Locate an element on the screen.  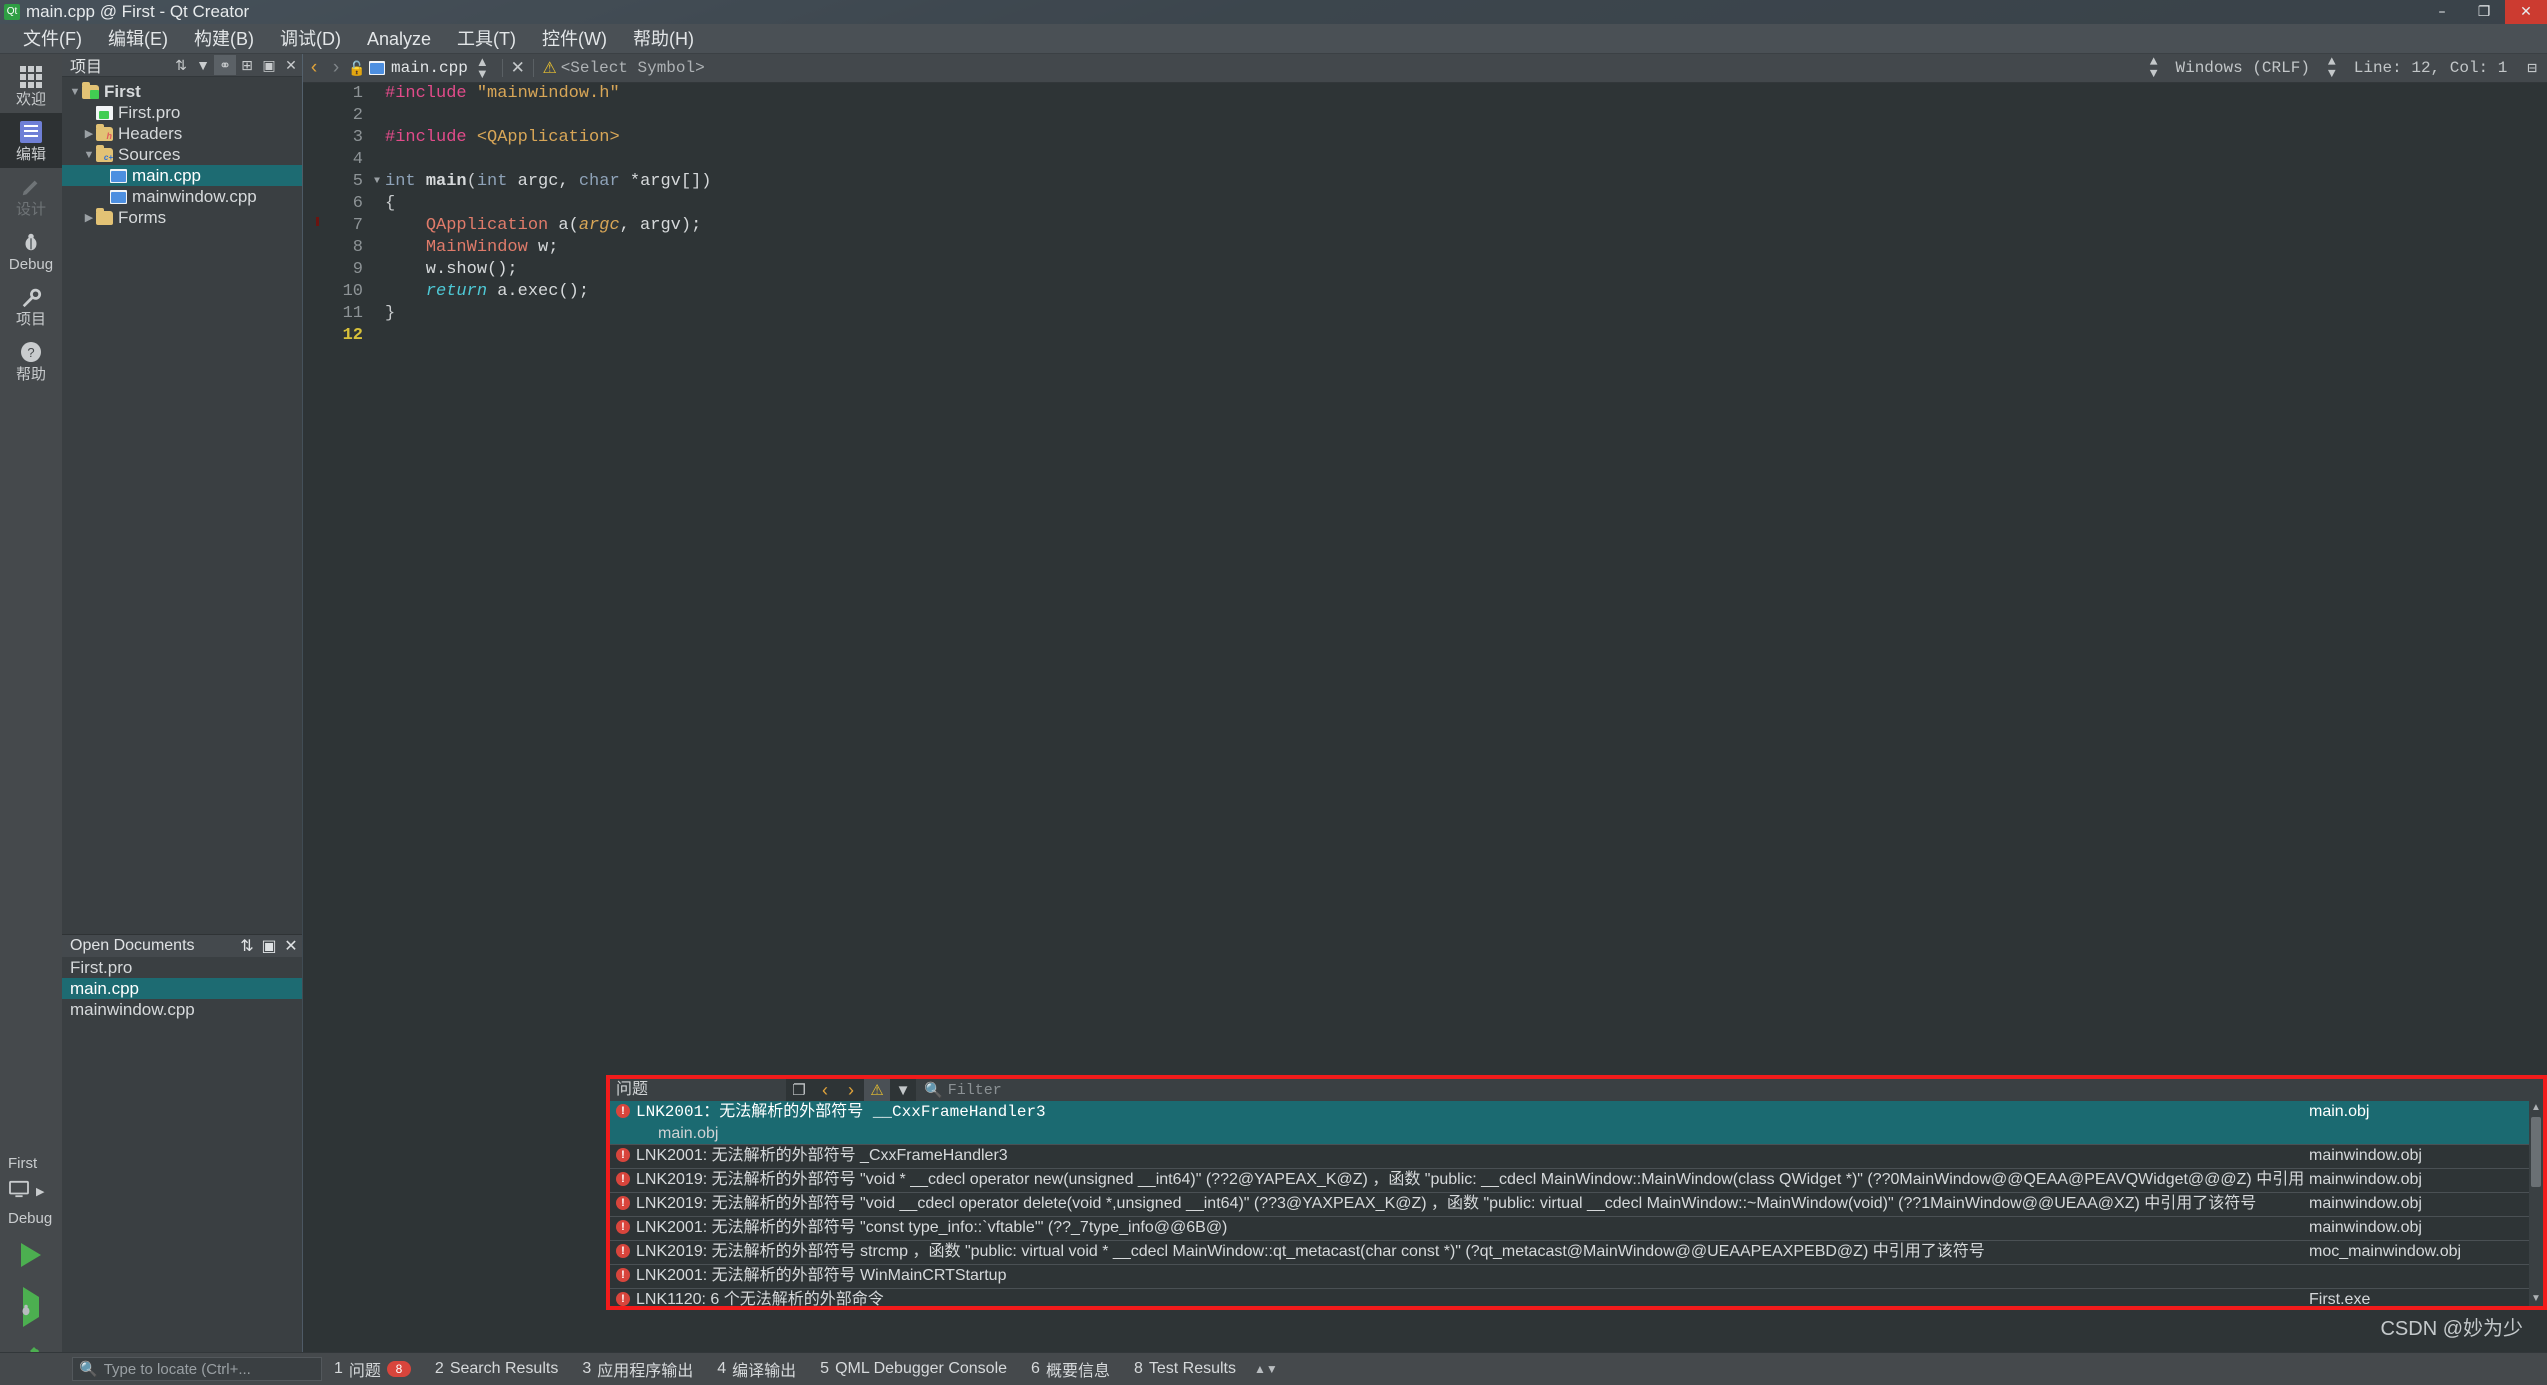
tree-item-sources: ▼ c+ Sources is located at coordinates (182, 154).